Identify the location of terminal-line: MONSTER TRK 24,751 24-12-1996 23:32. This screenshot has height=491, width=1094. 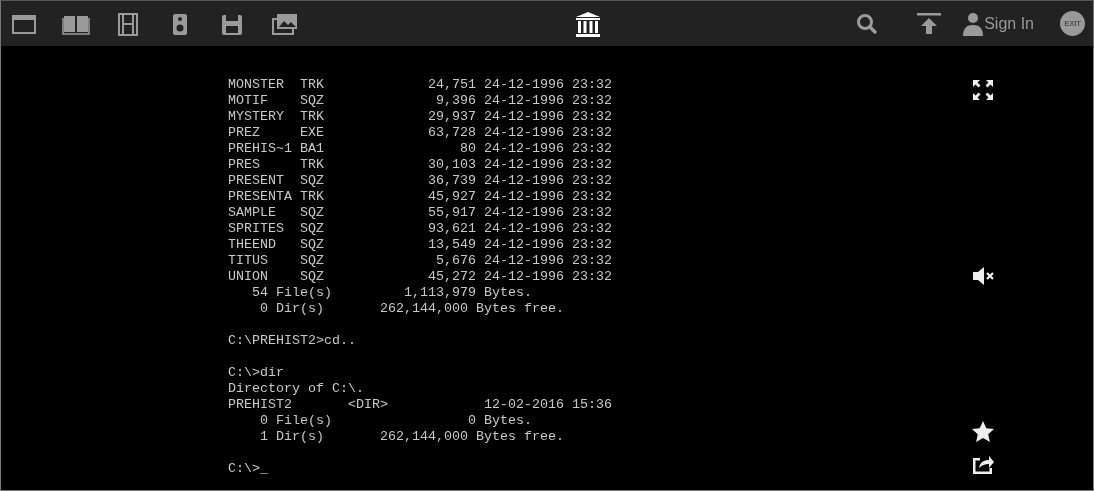
(420, 85).